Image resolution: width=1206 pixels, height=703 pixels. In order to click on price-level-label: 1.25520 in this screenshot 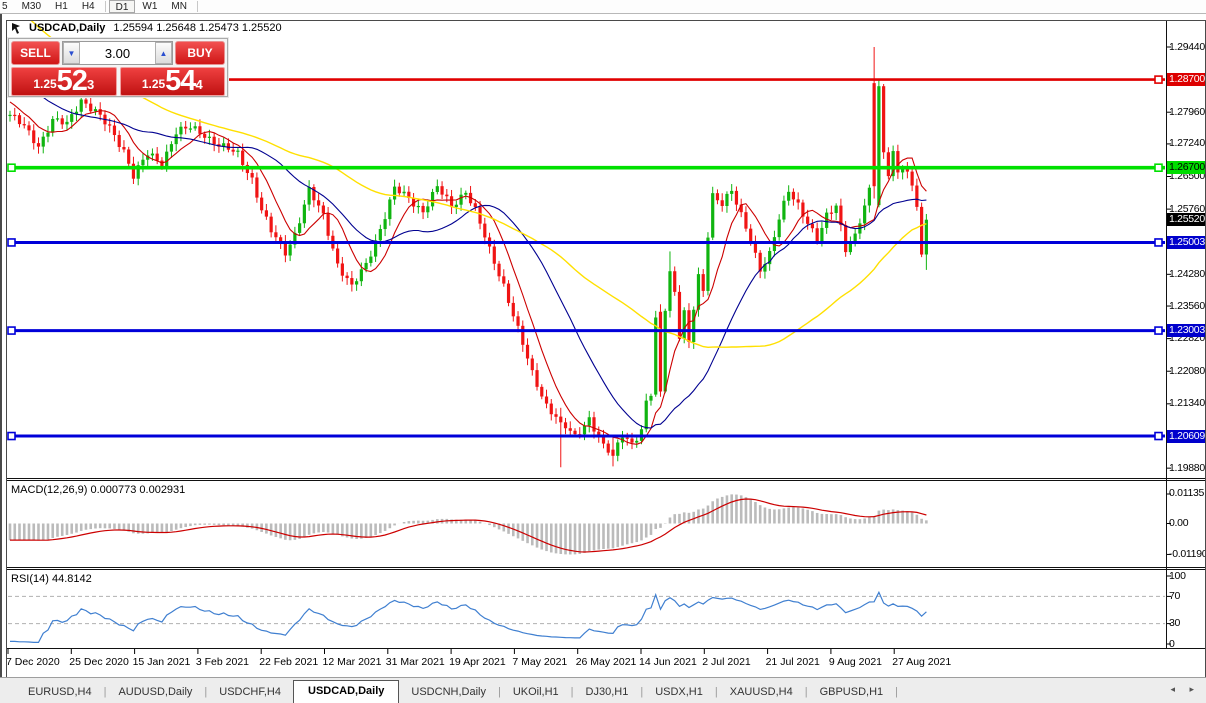, I will do `click(1186, 220)`.